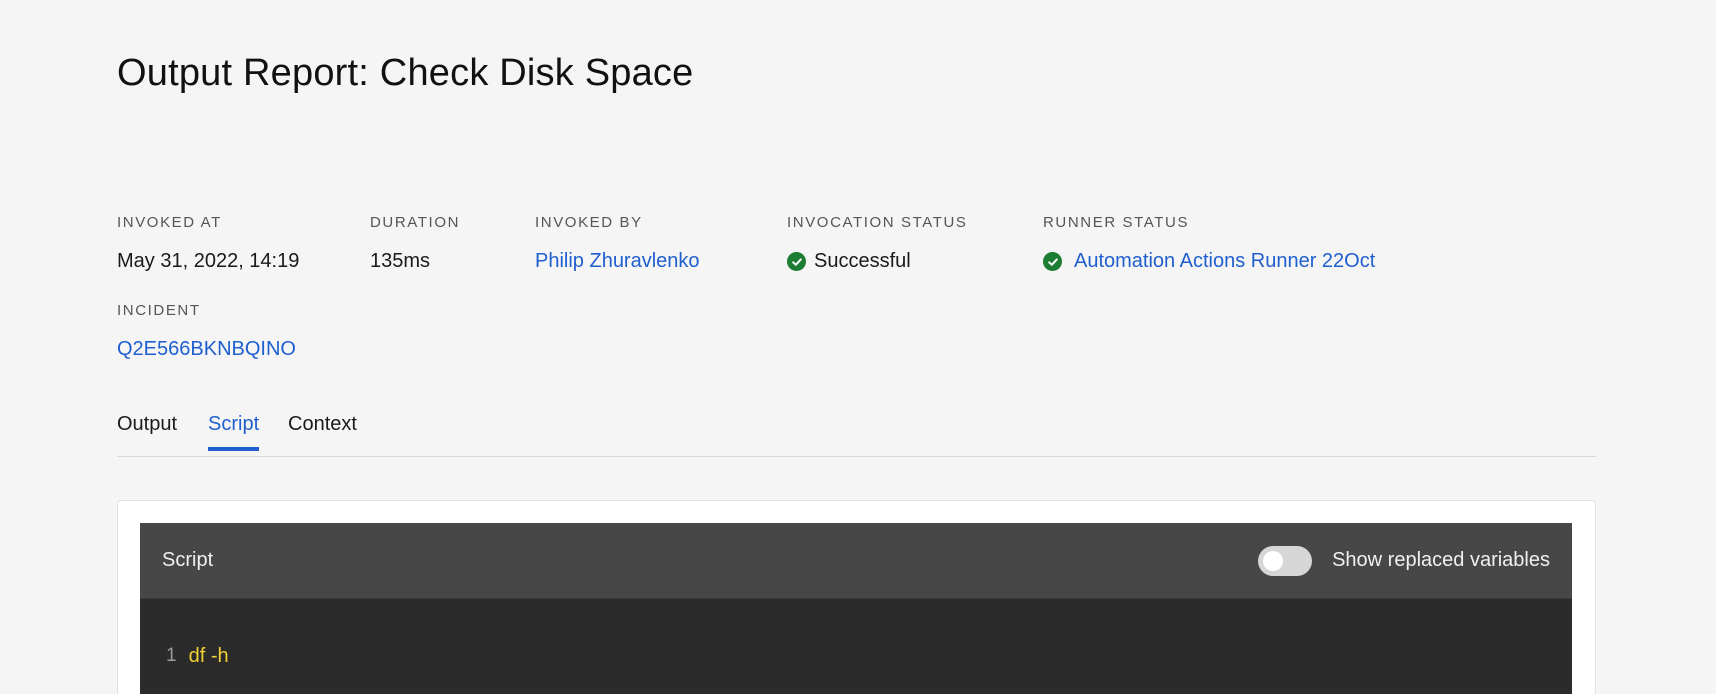  What do you see at coordinates (617, 261) in the screenshot?
I see `invoked-by-link: Philip Zhuravlenko` at bounding box center [617, 261].